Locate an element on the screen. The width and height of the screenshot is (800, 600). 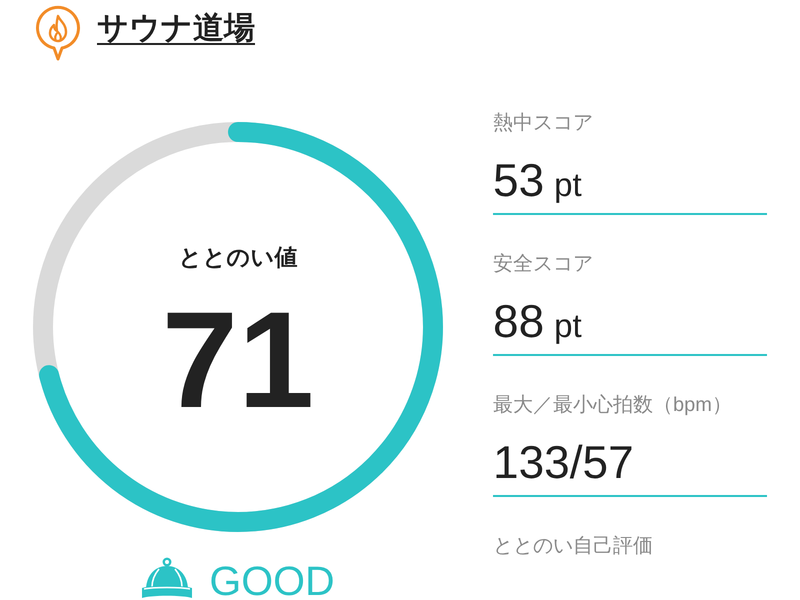
grade-label: GOOD is located at coordinates (272, 581).